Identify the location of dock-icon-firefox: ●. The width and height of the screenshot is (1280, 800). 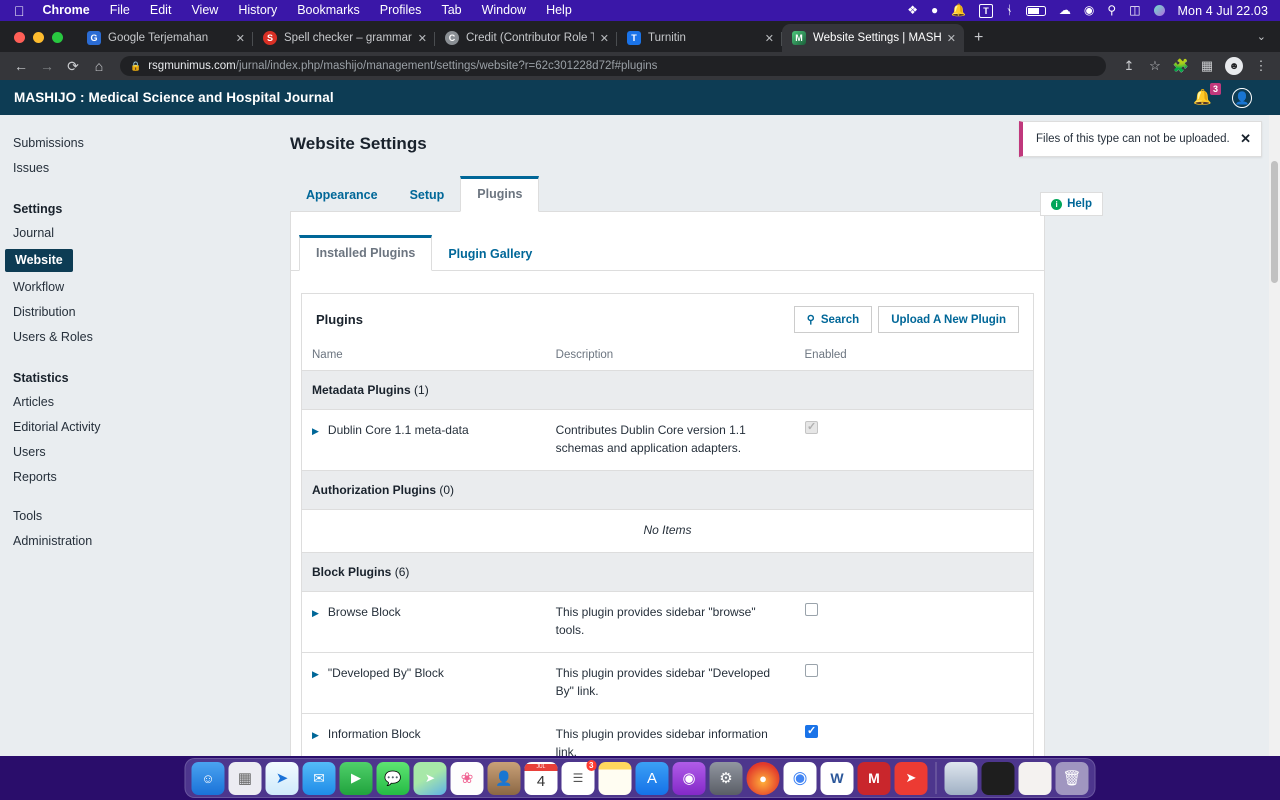
(763, 778).